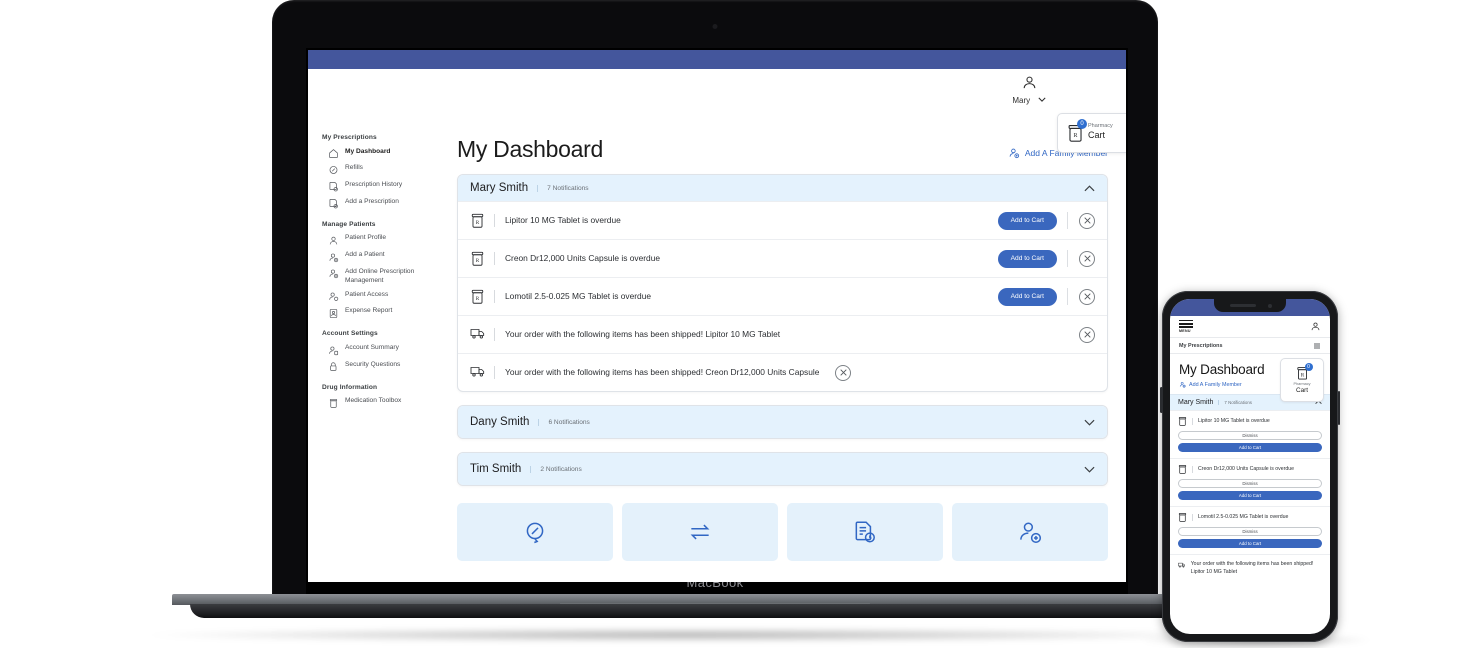 This screenshot has height=648, width=1466. Describe the element at coordinates (782, 149) in the screenshot. I see `page-header: My Dashboard Add A Family Member` at that location.